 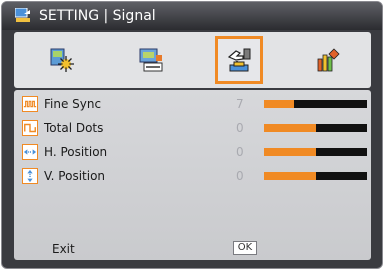 I want to click on tab-image-settings, so click(x=62, y=60).